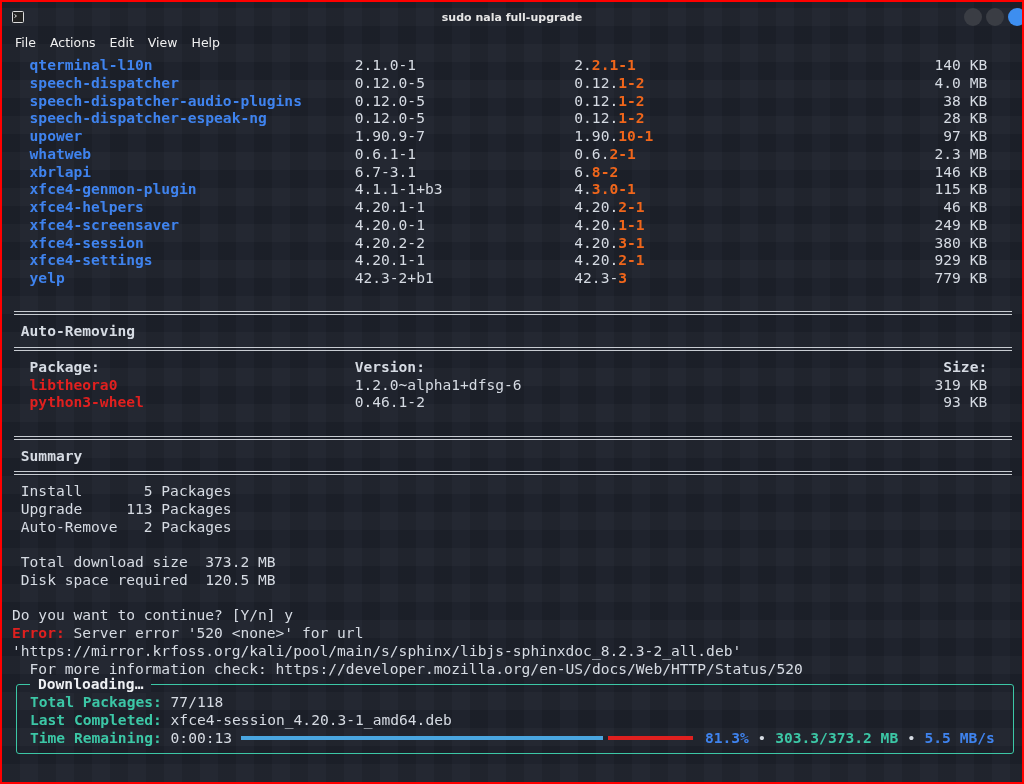 The width and height of the screenshot is (1024, 784). I want to click on summary-label: Install, so click(51, 490).